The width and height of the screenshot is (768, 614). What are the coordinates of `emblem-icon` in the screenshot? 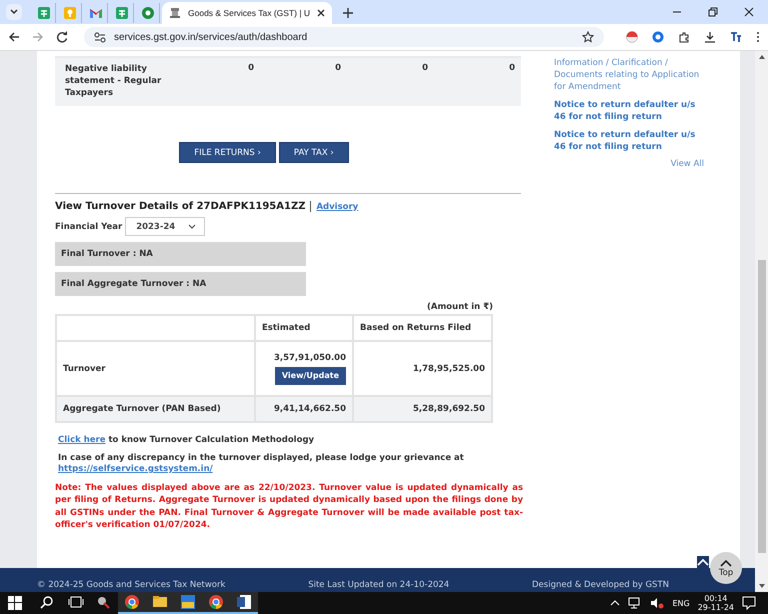 It's located at (175, 13).